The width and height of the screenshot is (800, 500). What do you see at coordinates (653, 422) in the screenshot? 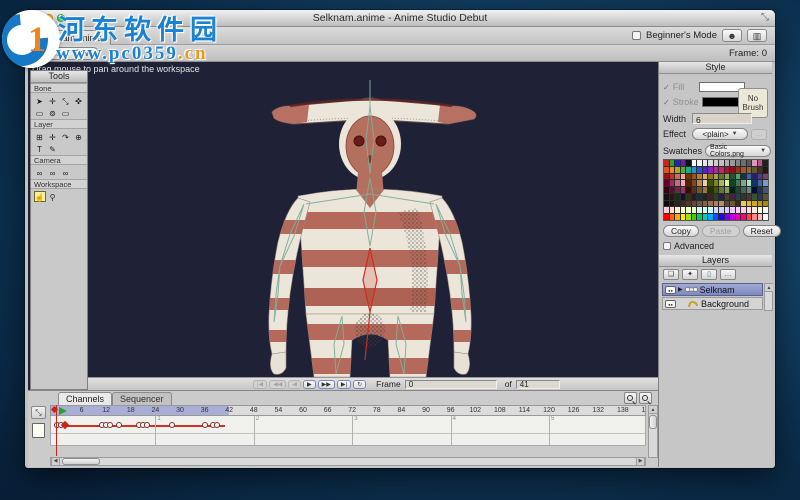
I see `vscroll-thumb` at bounding box center [653, 422].